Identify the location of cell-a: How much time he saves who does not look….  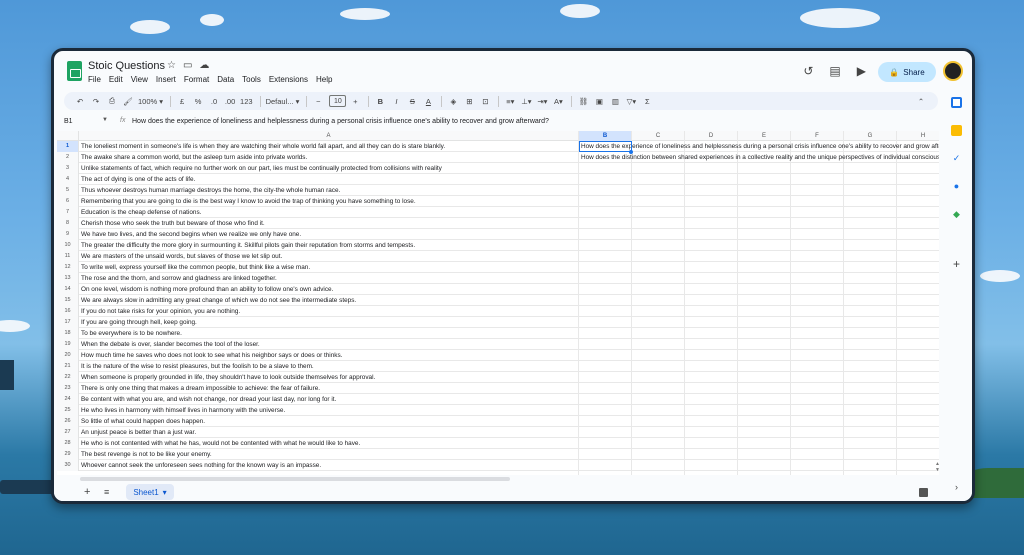
(329, 355).